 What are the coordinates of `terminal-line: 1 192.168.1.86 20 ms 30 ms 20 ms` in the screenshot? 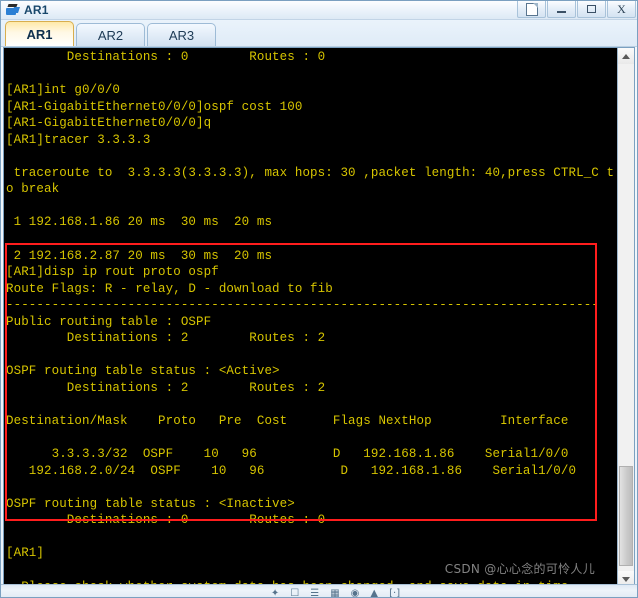 It's located at (139, 222).